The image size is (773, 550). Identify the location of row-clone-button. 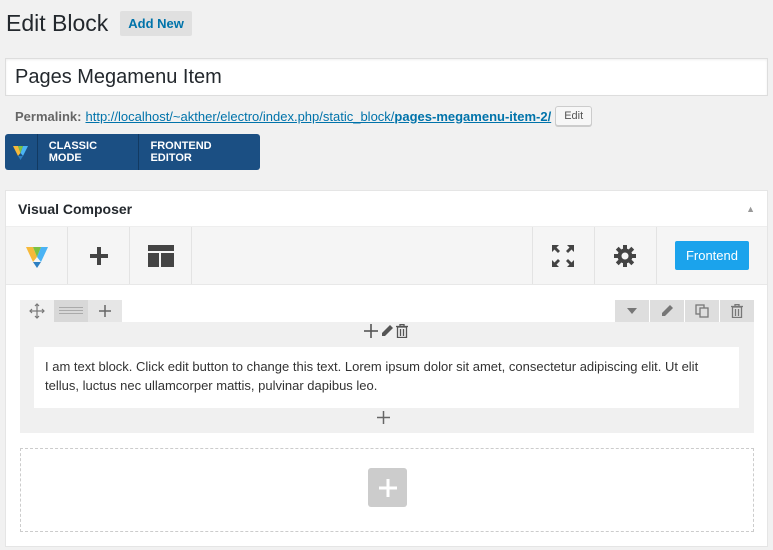
(702, 311).